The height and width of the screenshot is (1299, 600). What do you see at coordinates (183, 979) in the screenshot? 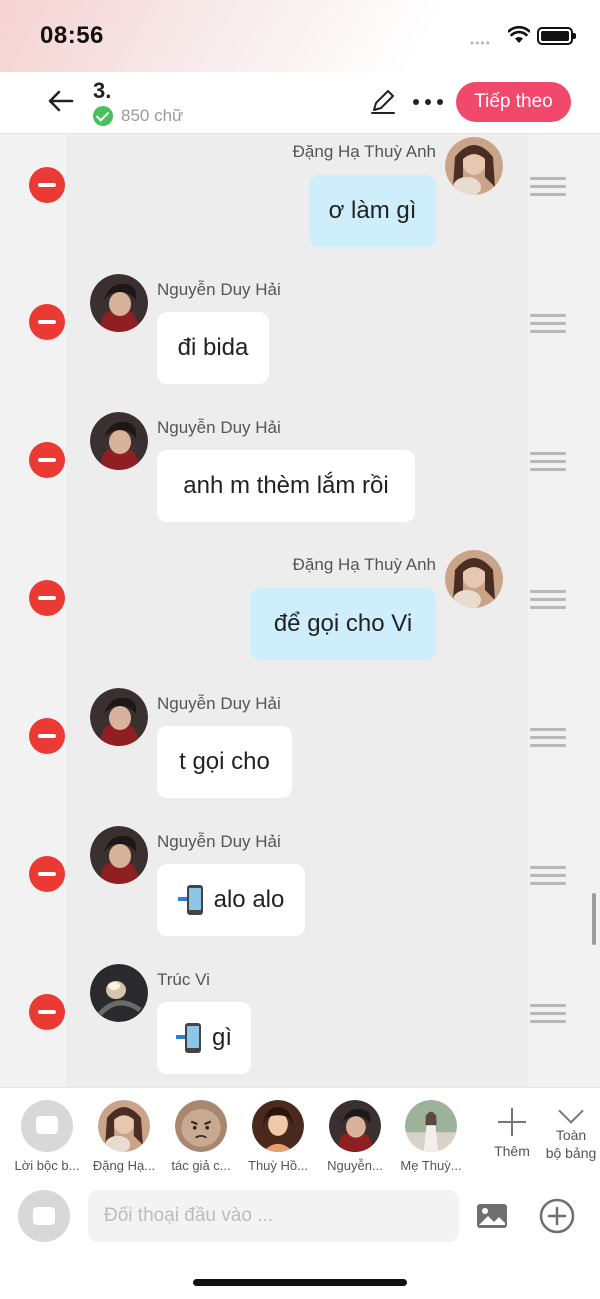
I see `speaker-name: Trúc Vi` at bounding box center [183, 979].